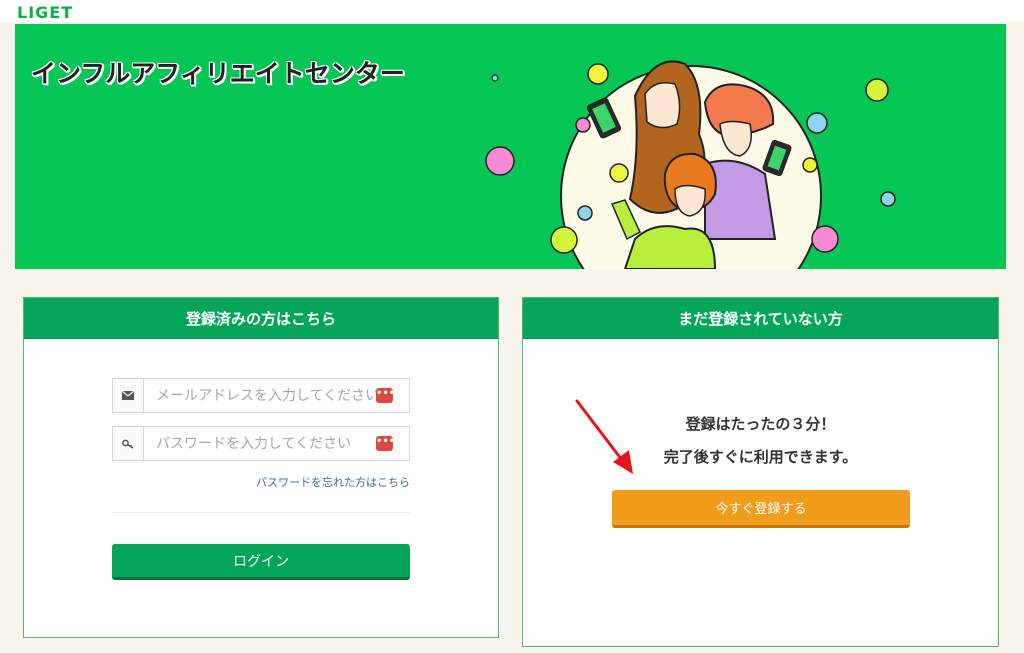 The image size is (1024, 653). Describe the element at coordinates (512, 11) in the screenshot. I see `top-bar: LIGET` at that location.